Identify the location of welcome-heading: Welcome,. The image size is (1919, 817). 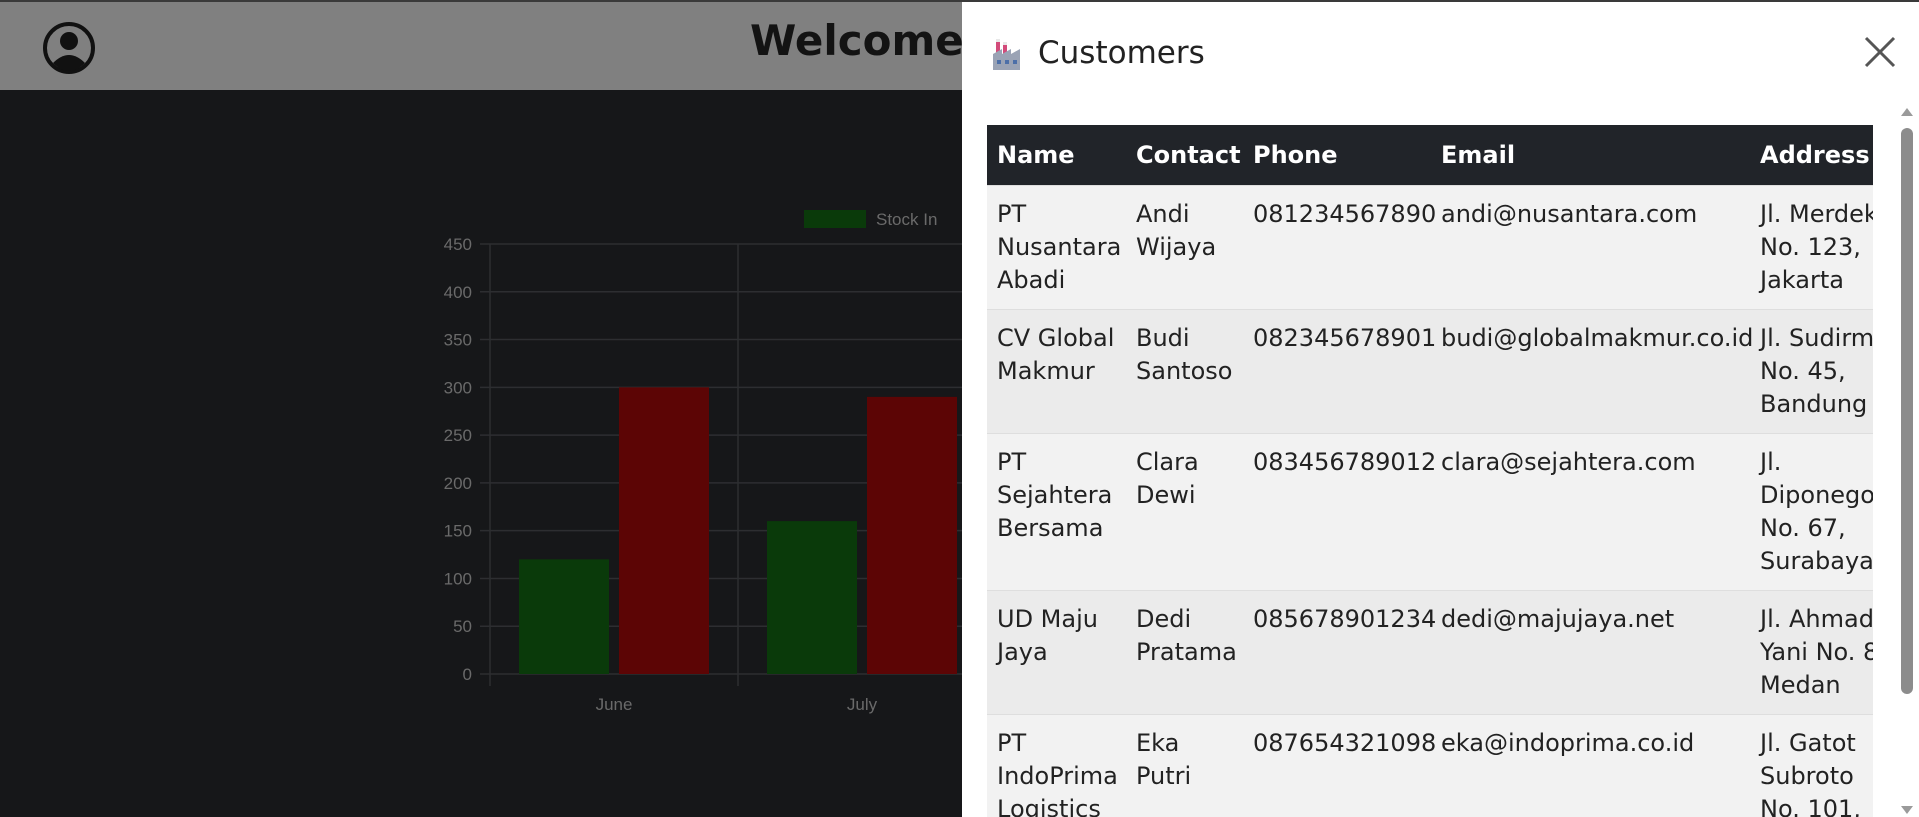
(865, 40).